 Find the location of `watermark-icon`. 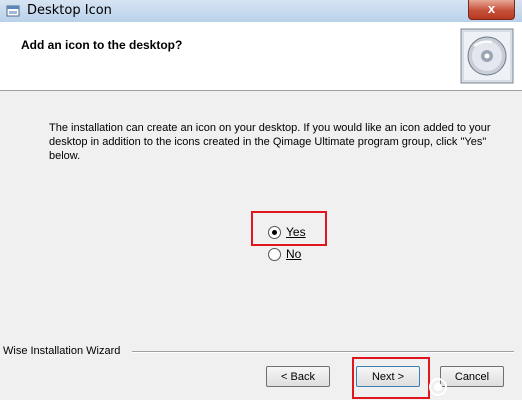

watermark-icon is located at coordinates (438, 387).